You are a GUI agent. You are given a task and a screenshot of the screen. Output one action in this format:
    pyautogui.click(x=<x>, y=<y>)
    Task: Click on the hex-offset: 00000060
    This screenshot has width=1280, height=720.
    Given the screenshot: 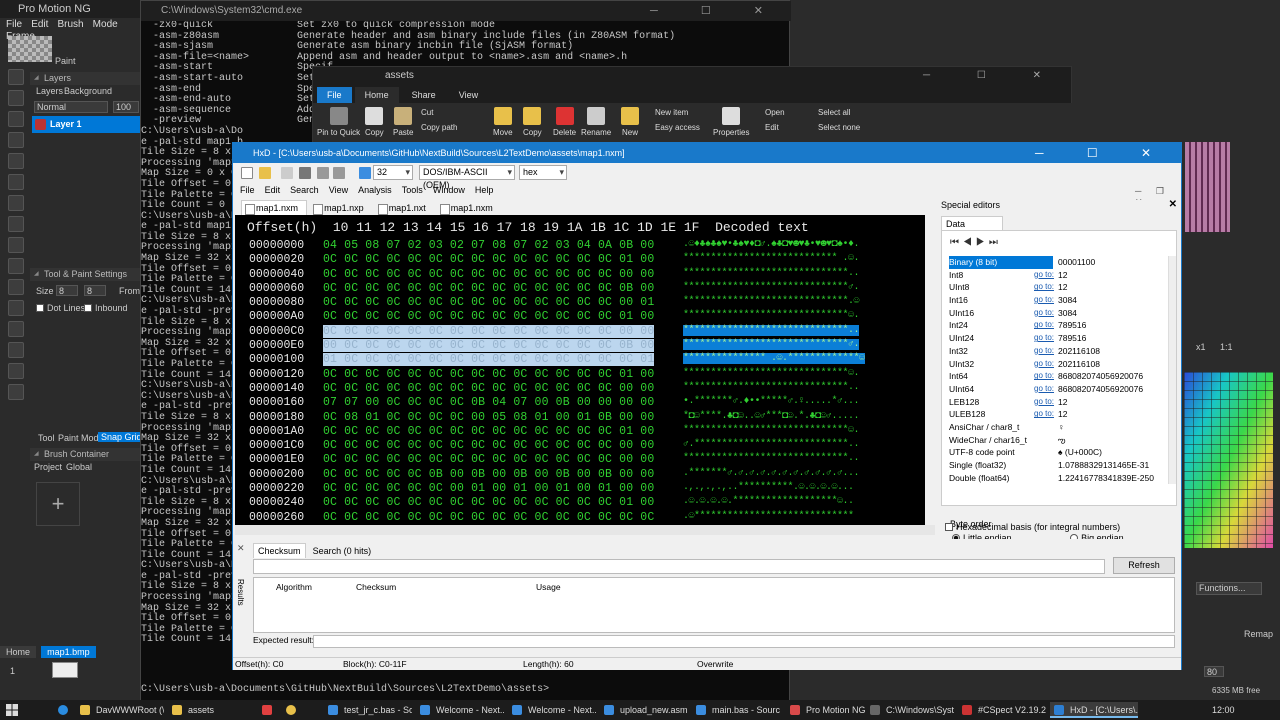 What is the action you would take?
    pyautogui.click(x=276, y=288)
    